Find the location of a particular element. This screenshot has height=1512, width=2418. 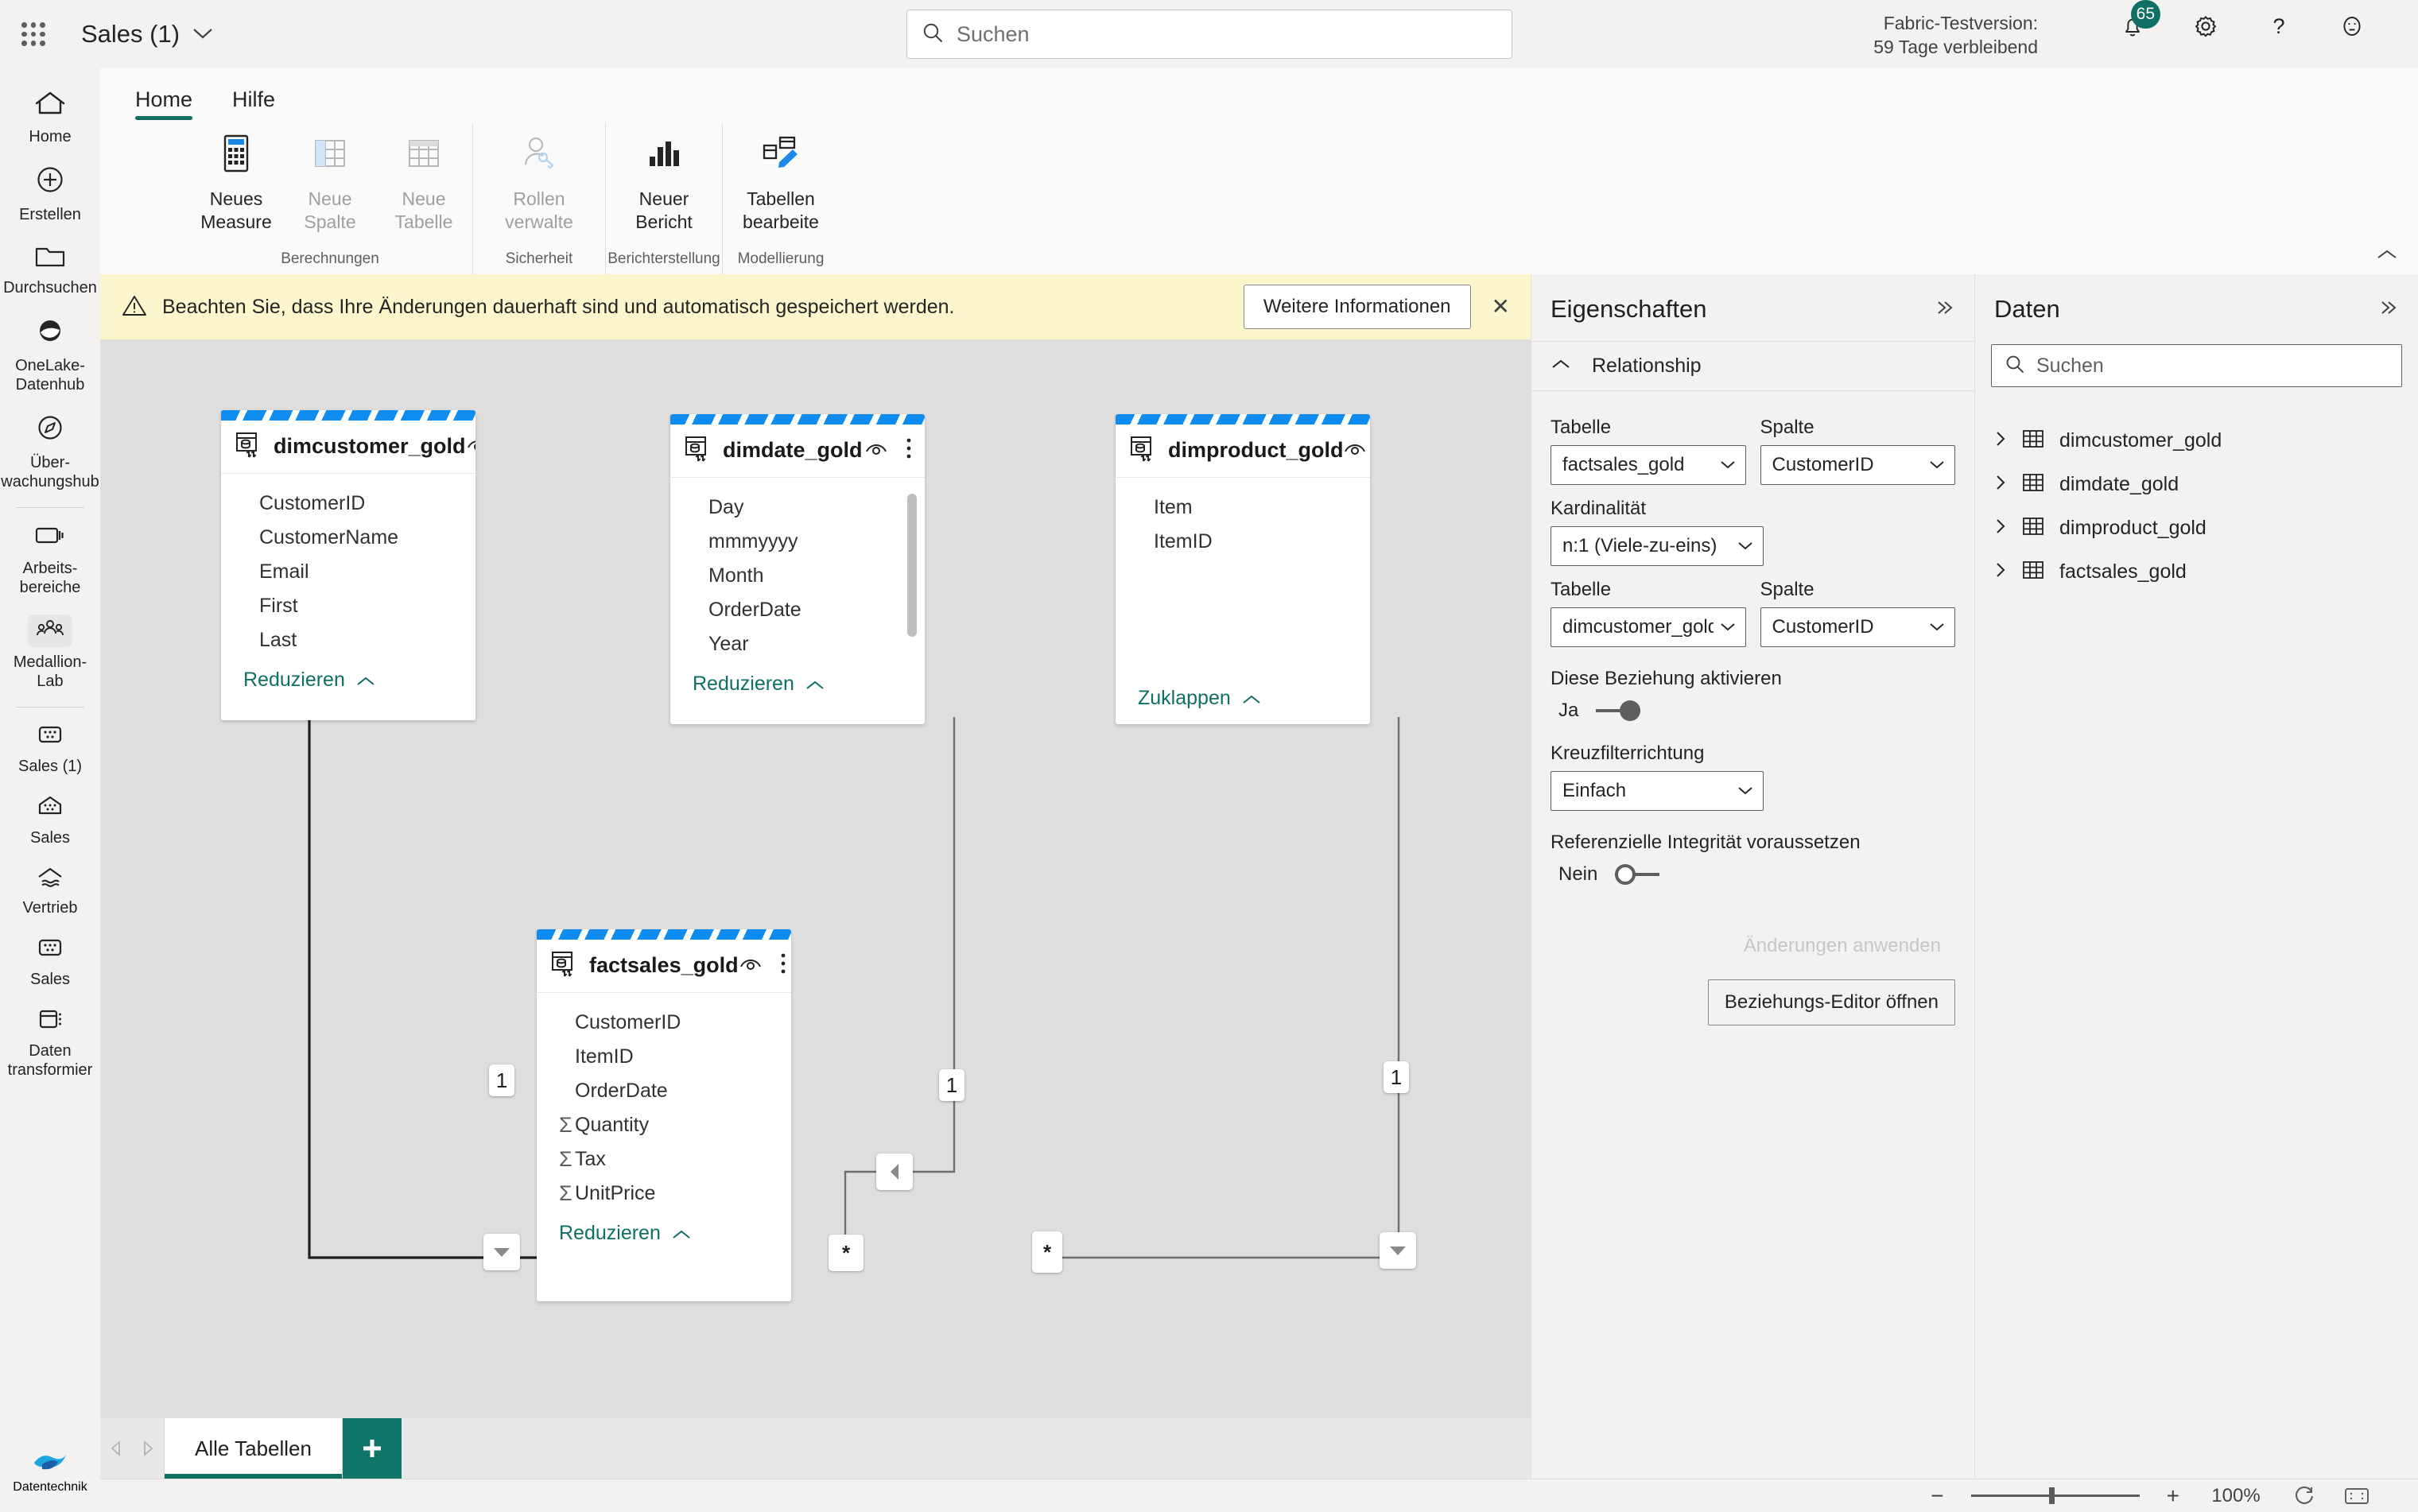

field-row: CustomerName is located at coordinates (348, 538).